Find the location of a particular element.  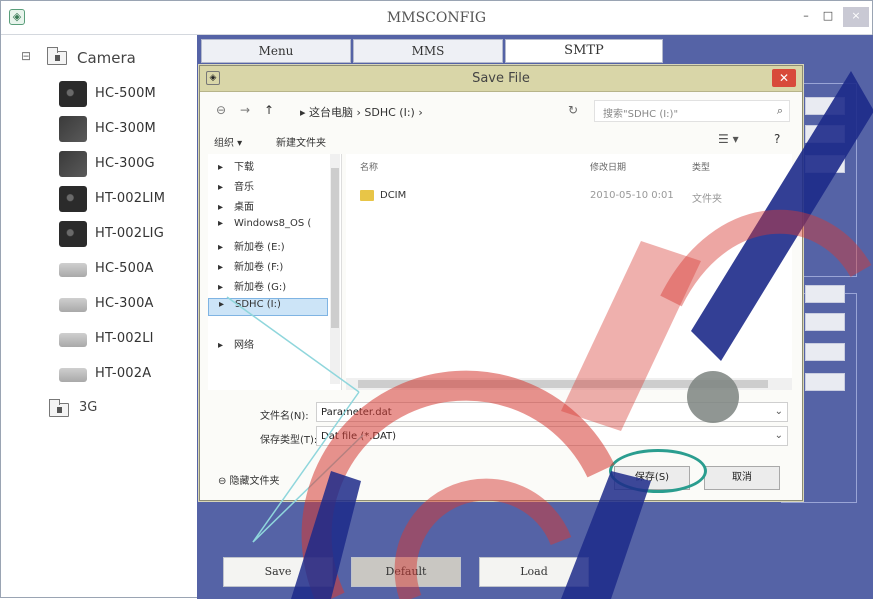

search-input: 搜索"SDHC (I:)" ⌕ is located at coordinates (692, 111).